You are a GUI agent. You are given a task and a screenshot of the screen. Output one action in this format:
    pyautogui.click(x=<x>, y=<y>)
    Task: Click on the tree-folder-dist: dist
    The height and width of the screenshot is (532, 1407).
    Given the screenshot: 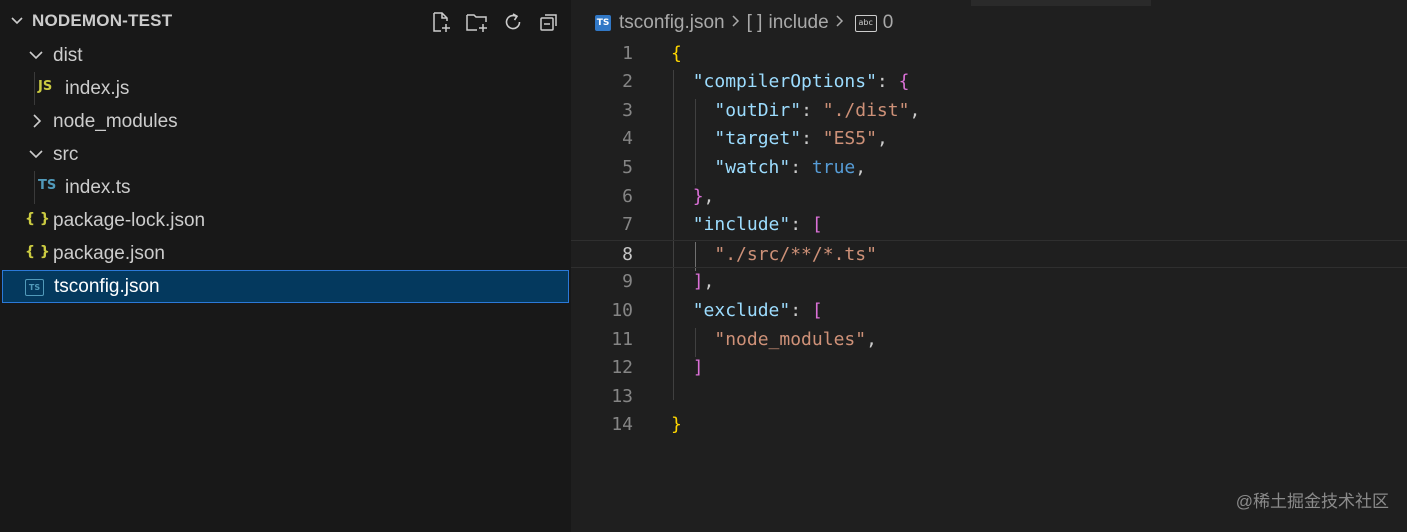 What is the action you would take?
    pyautogui.click(x=285, y=56)
    